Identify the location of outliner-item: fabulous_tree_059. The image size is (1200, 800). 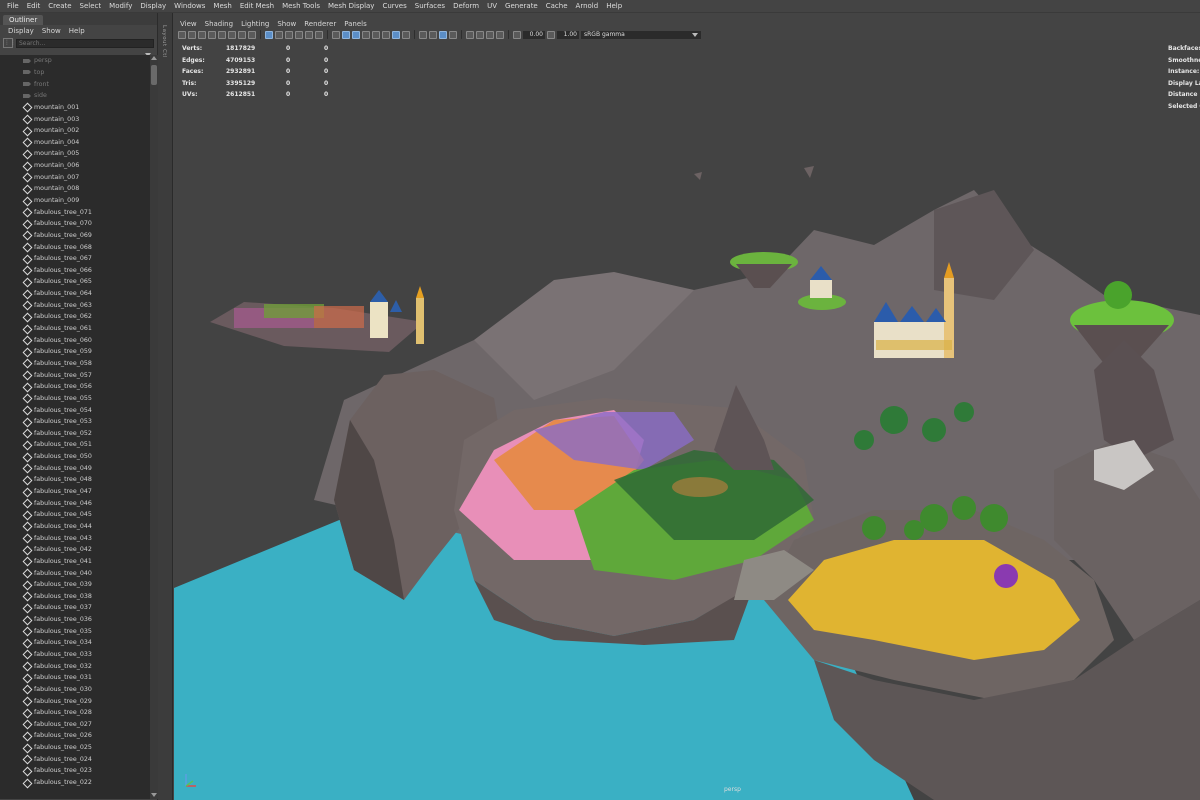
(75, 352).